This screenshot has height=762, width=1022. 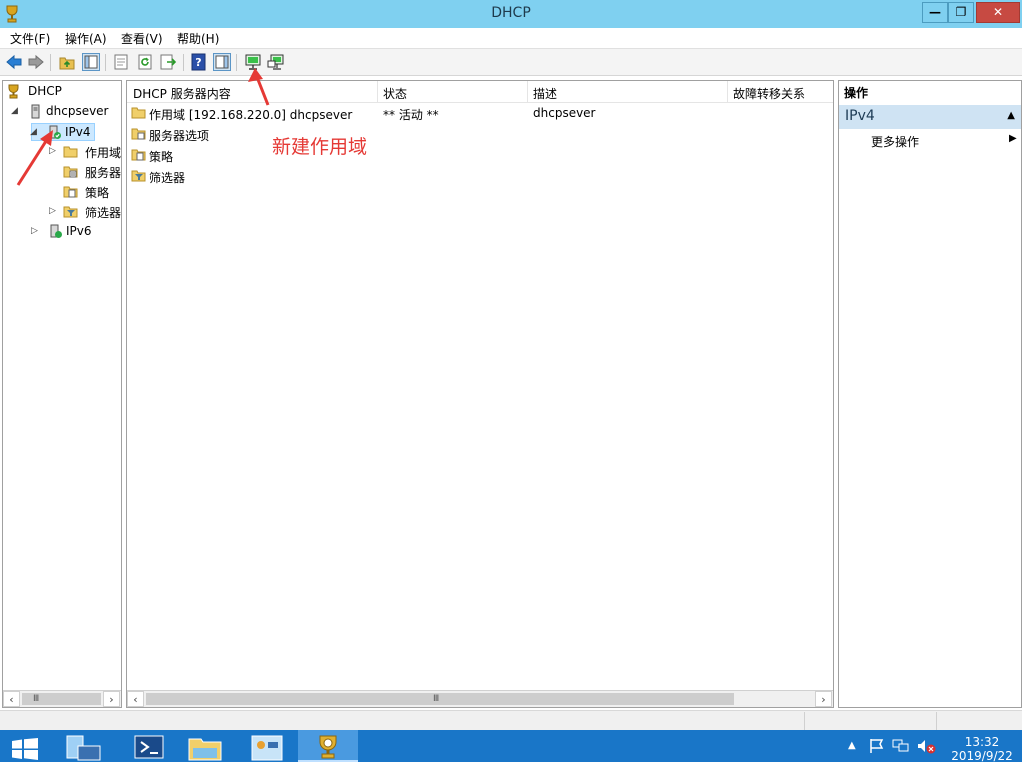 What do you see at coordinates (222, 62) in the screenshot?
I see `show-hide-action-pane-icon` at bounding box center [222, 62].